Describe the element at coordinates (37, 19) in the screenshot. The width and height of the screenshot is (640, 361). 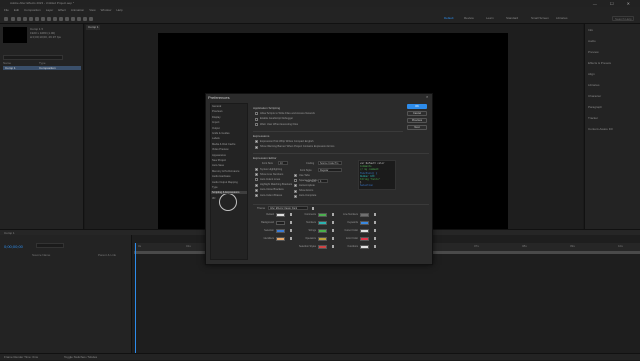
I see `camera-tool-icon` at that location.